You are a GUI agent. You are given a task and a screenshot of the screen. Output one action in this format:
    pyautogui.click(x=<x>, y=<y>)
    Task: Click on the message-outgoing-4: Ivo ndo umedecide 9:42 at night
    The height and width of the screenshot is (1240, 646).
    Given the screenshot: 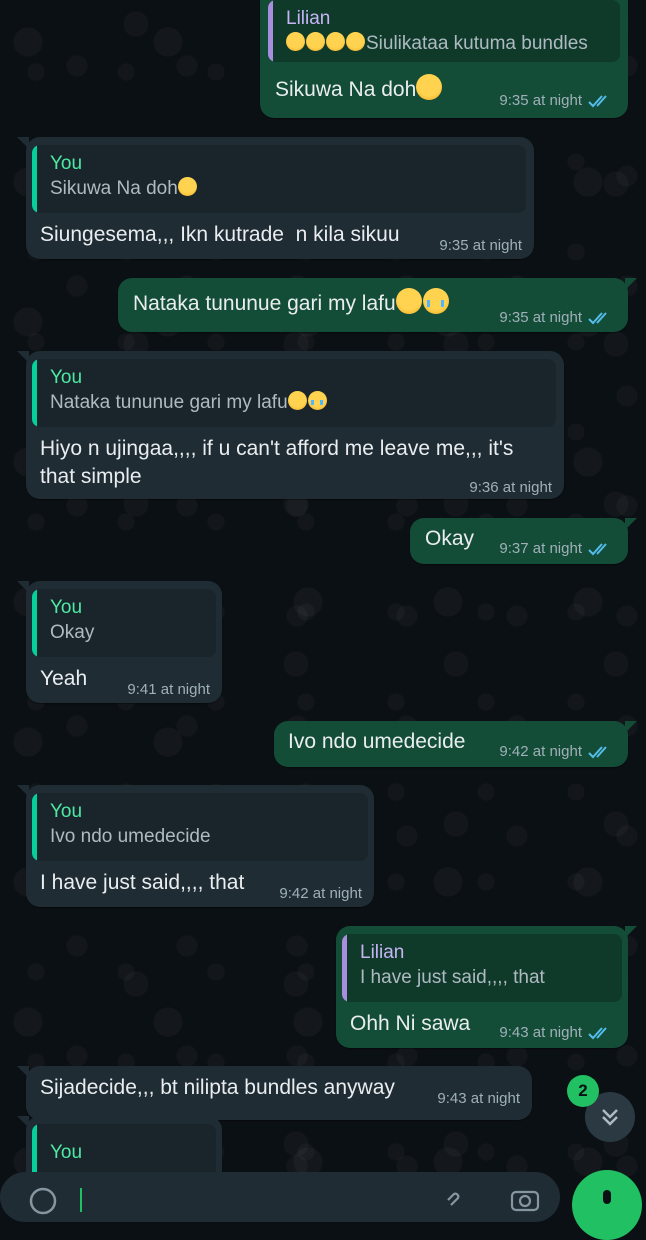 What is the action you would take?
    pyautogui.click(x=455, y=744)
    